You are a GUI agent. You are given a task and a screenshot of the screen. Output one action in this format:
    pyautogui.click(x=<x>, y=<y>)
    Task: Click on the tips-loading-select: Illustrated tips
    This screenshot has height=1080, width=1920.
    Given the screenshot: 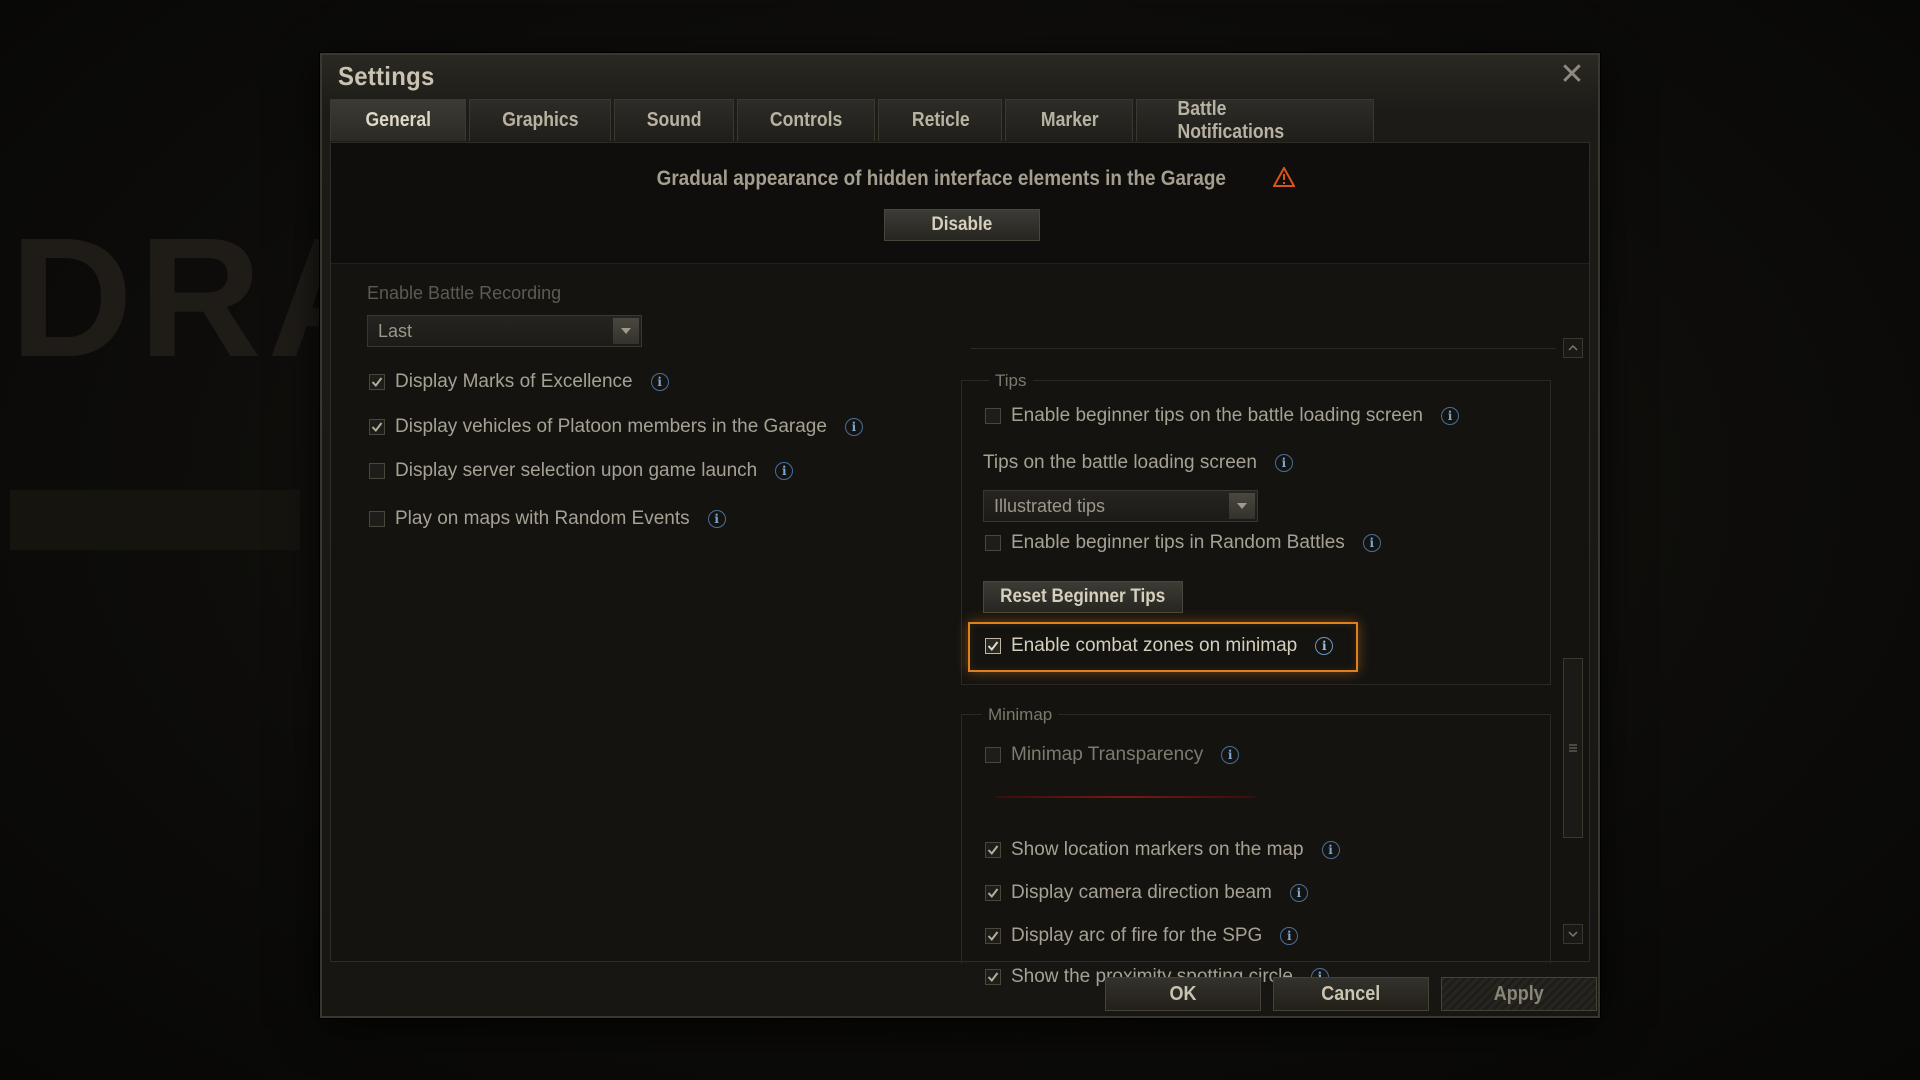 What is the action you would take?
    pyautogui.click(x=1120, y=506)
    